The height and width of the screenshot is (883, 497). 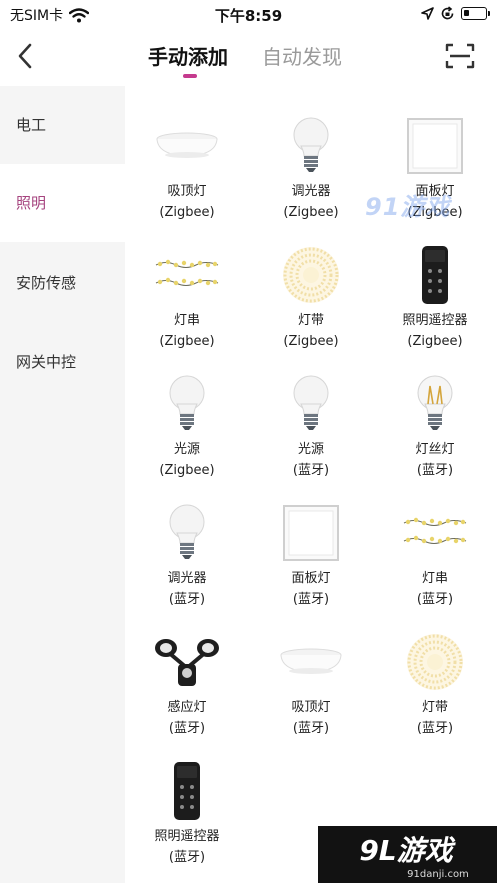 I want to click on device-card: 调光器 (Zigbee), so click(x=311, y=153).